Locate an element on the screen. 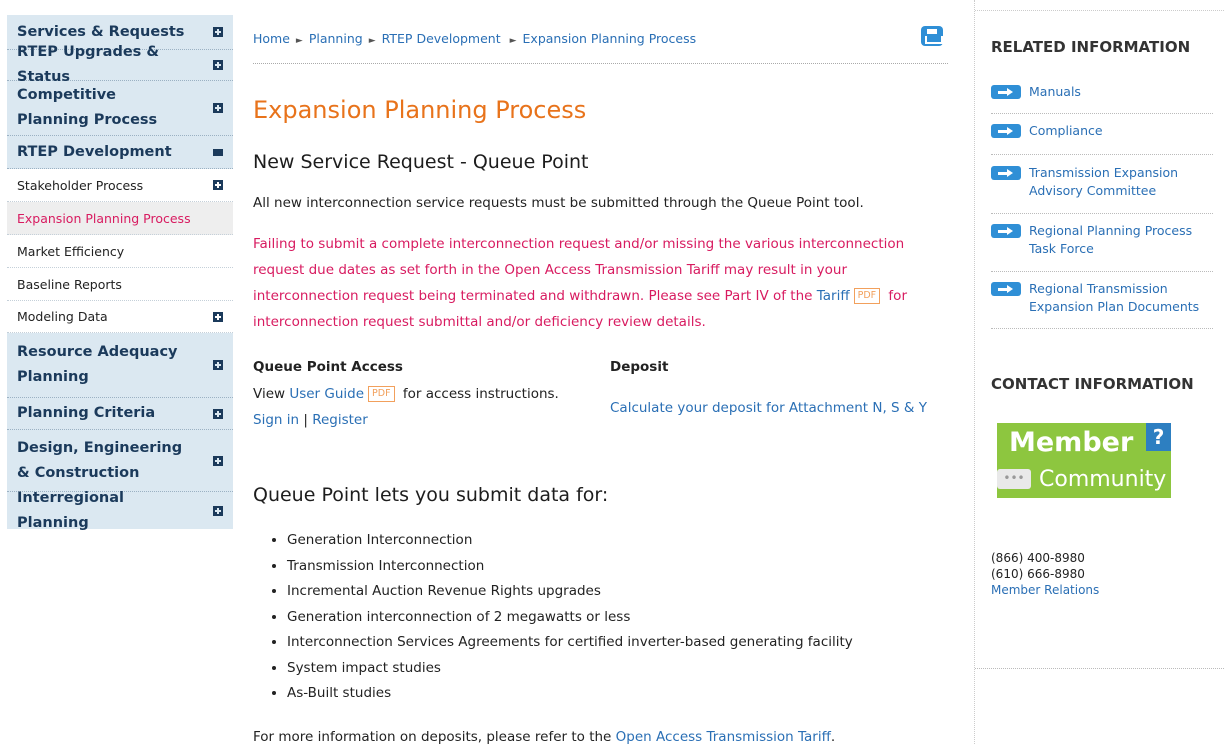 The image size is (1225, 744). nav-item-planning-criteria: Planning Criteria is located at coordinates (120, 414).